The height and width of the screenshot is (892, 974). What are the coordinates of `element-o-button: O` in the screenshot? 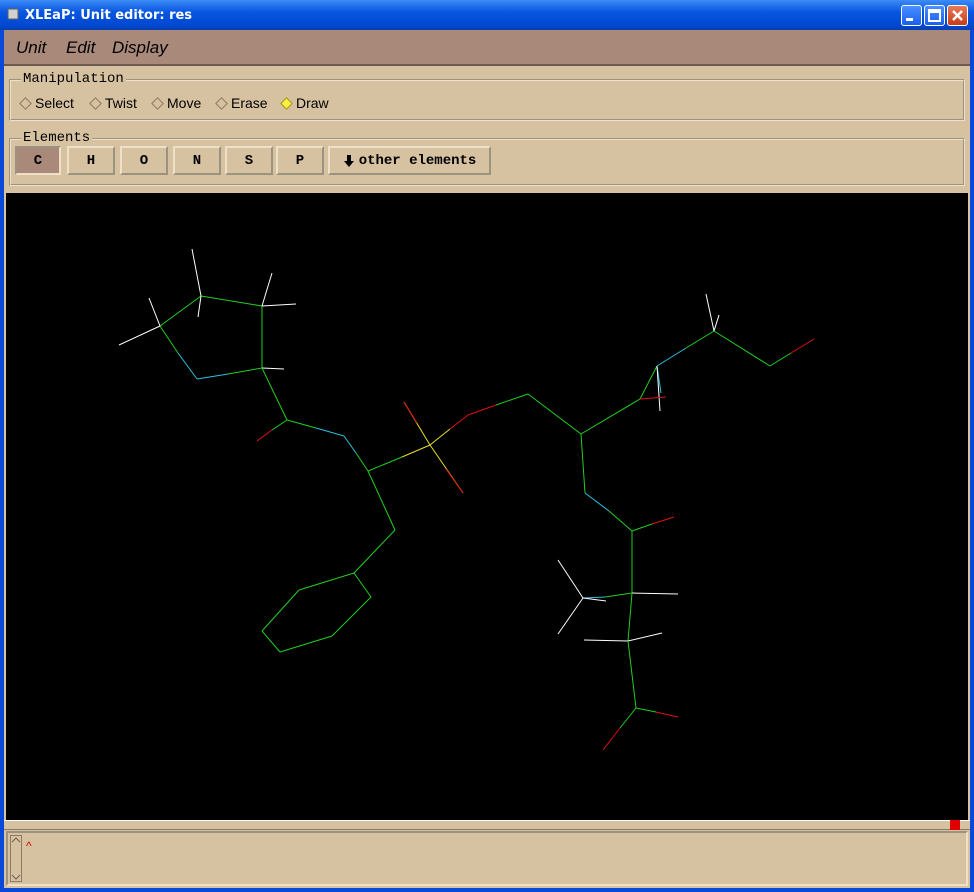 It's located at (144, 160).